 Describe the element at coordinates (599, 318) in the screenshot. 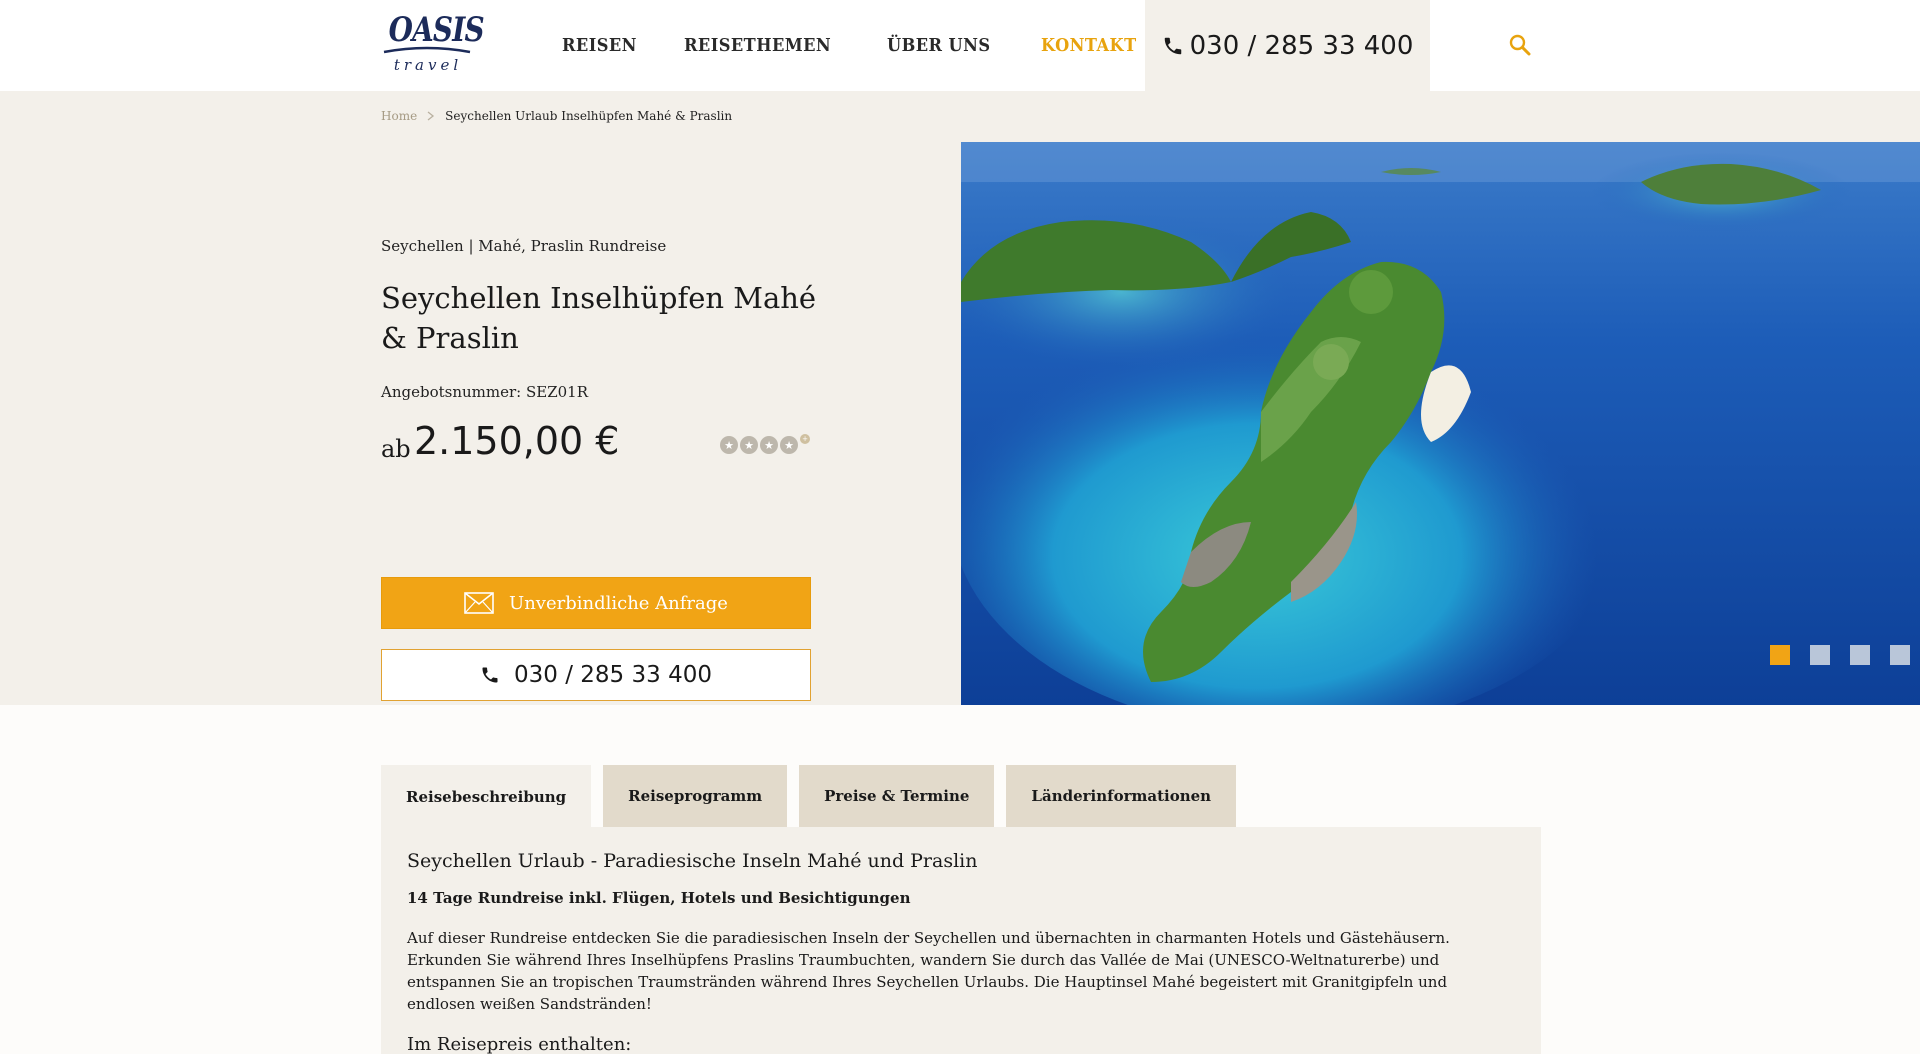

I see `page-title: Seychellen Inselhüpfen Mahé & Praslin` at that location.